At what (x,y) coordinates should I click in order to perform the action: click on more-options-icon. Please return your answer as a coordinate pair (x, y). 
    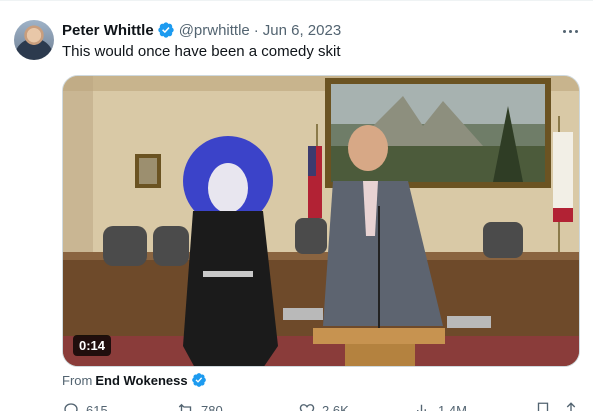
    Looking at the image, I should click on (570, 31).